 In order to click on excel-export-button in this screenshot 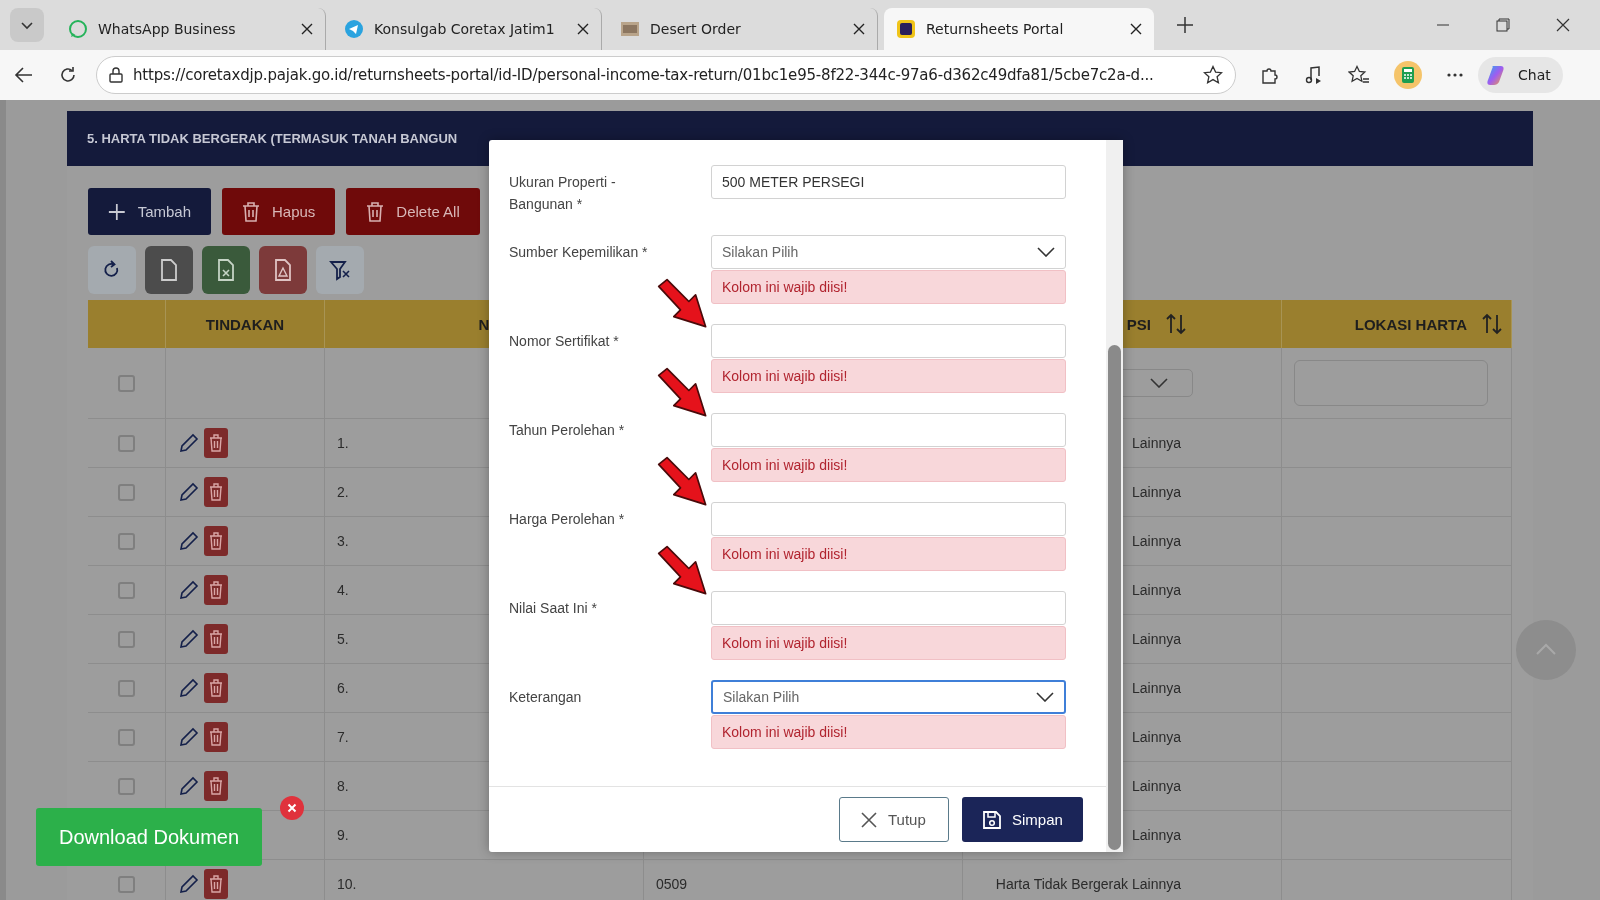, I will do `click(226, 270)`.